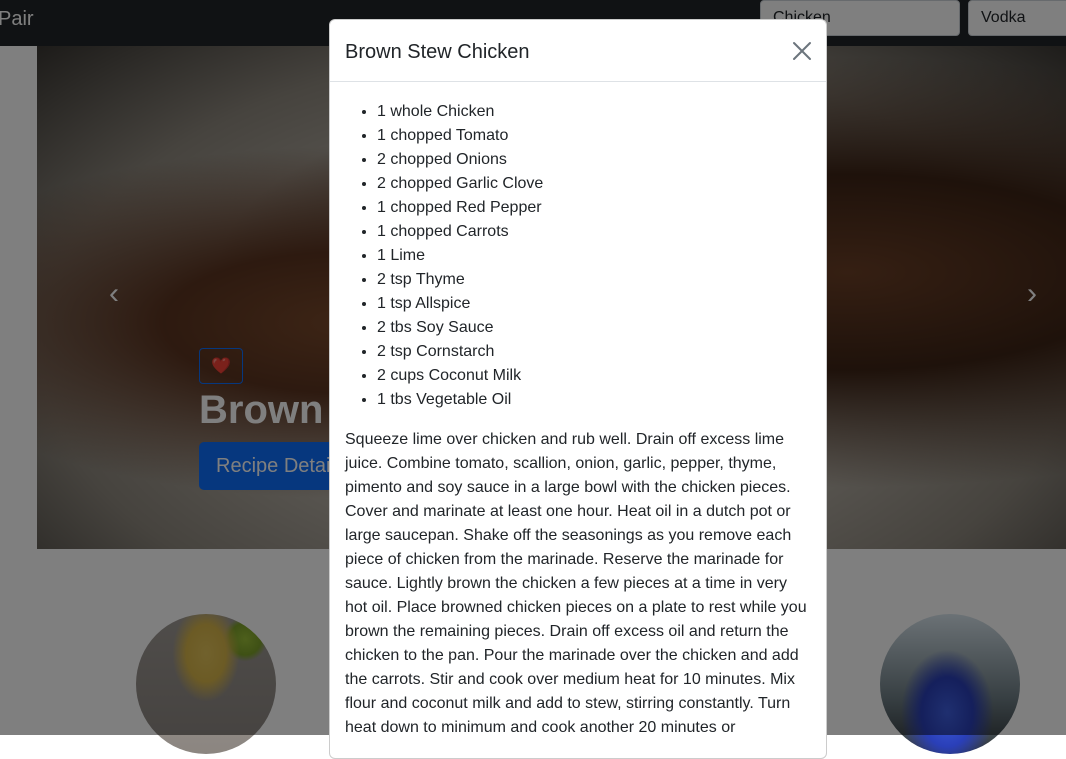 This screenshot has height=759, width=1066. What do you see at coordinates (594, 256) in the screenshot?
I see `ingredient-item: 1 Lime` at bounding box center [594, 256].